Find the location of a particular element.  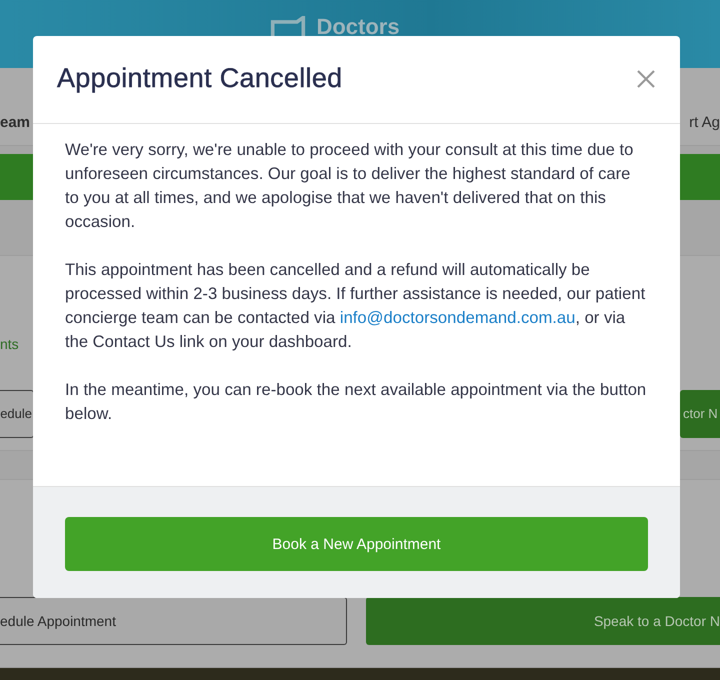

email-link: info@doctorsondemand.com.au is located at coordinates (458, 317).